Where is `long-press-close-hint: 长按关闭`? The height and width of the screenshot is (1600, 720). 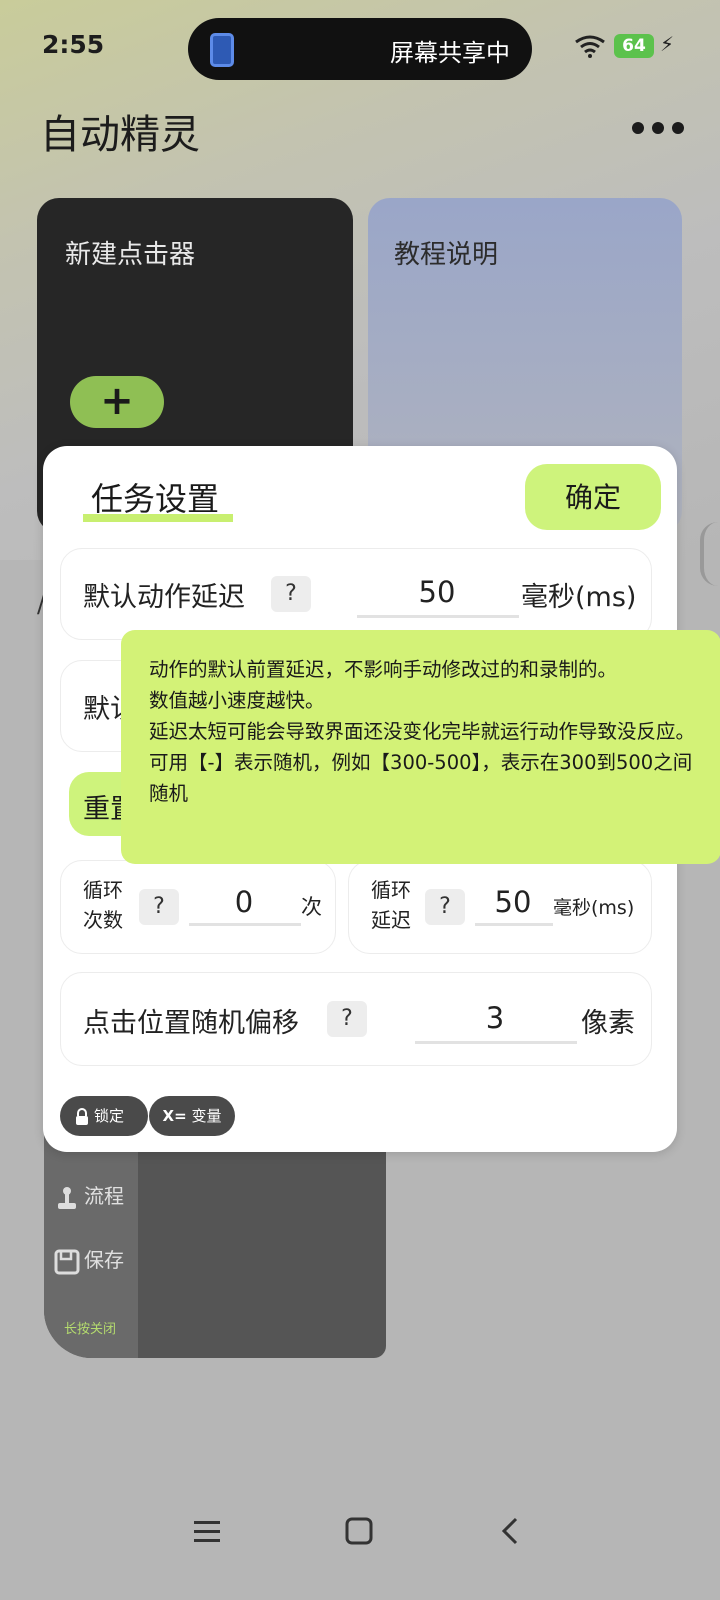
long-press-close-hint: 长按关闭 is located at coordinates (90, 1329).